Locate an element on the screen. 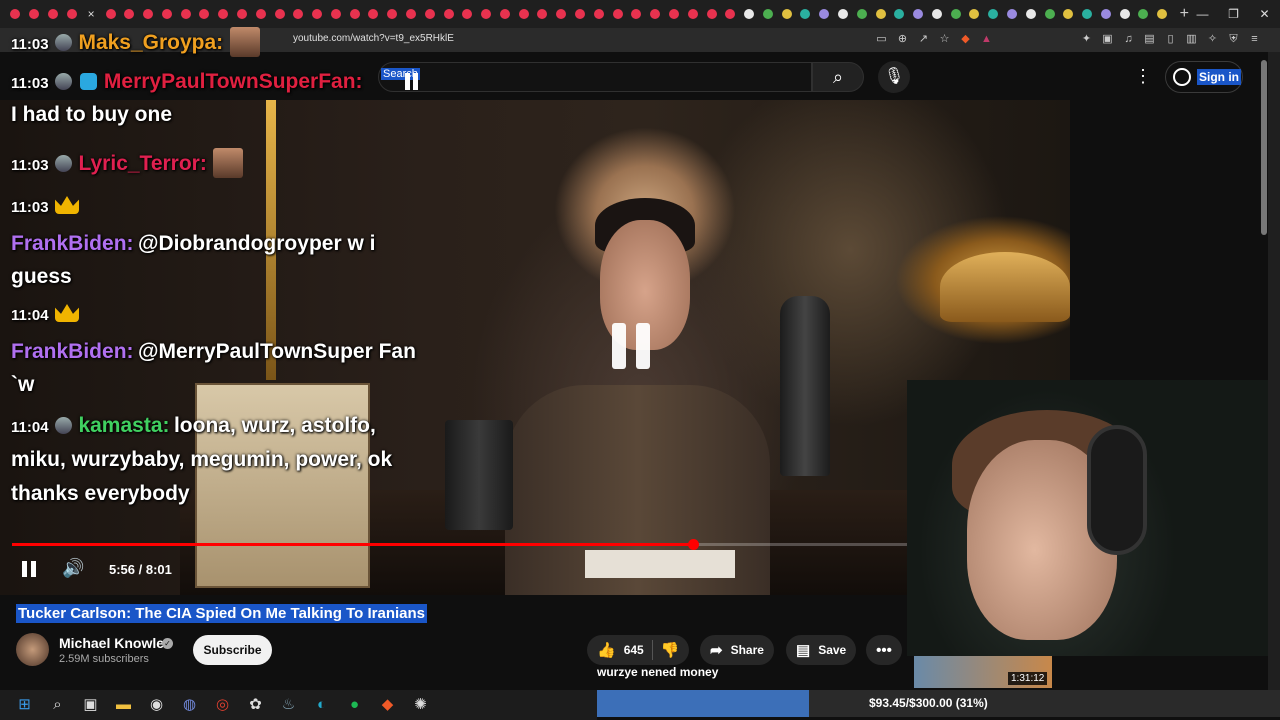  sign-in-button: Sign in is located at coordinates (1204, 77).